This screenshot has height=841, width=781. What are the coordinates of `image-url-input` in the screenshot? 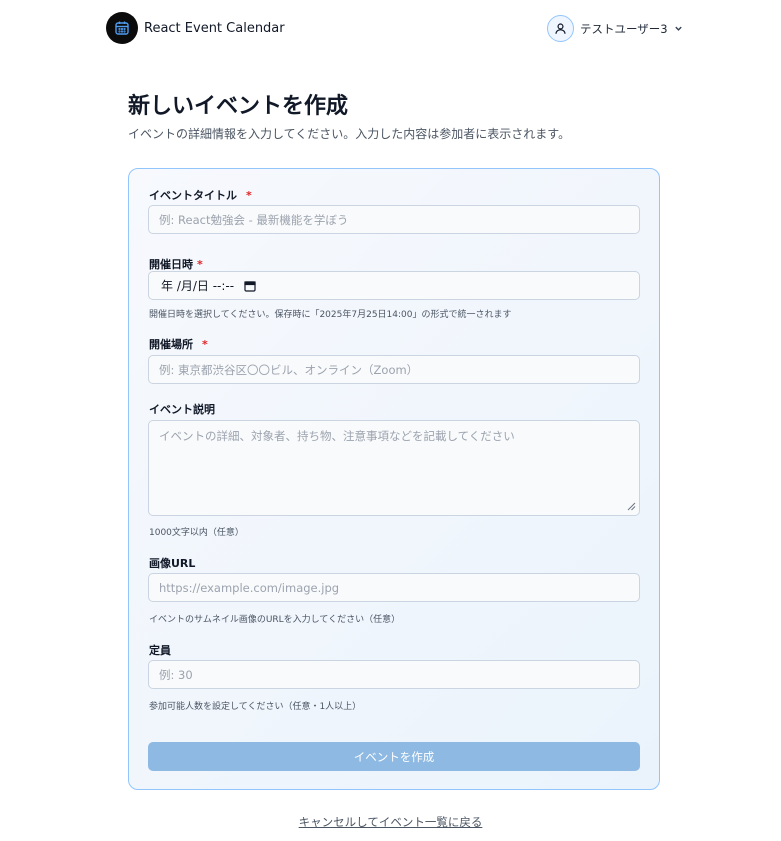 It's located at (394, 587).